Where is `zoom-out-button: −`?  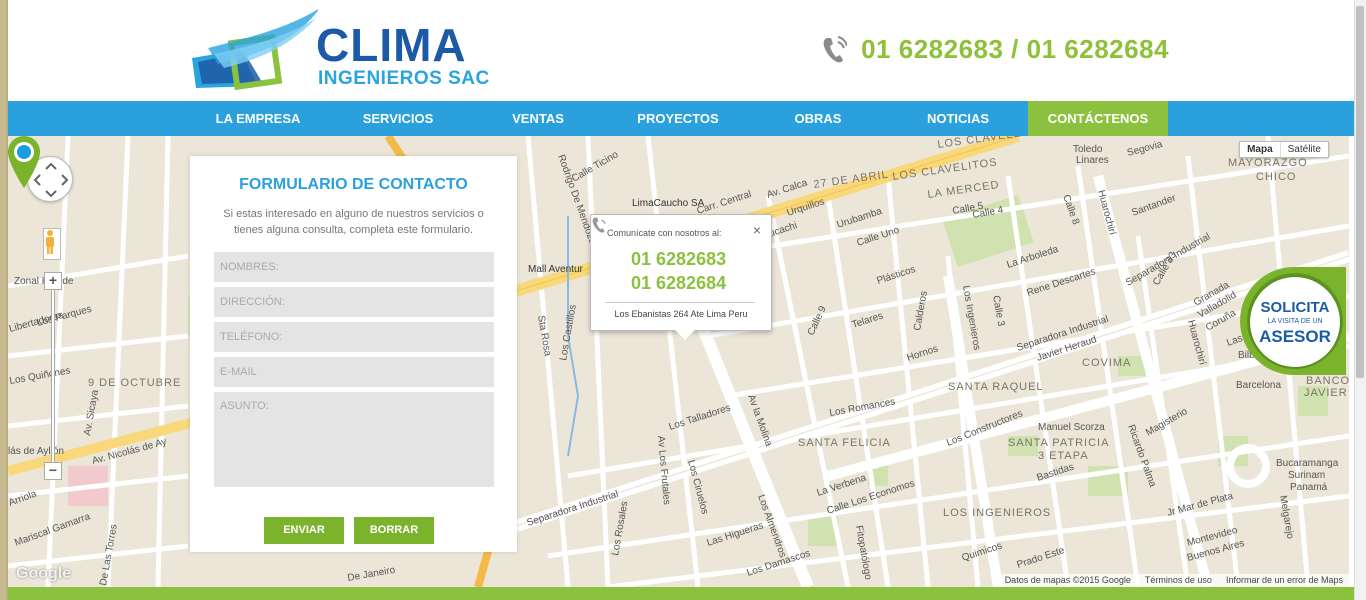 zoom-out-button: − is located at coordinates (53, 471).